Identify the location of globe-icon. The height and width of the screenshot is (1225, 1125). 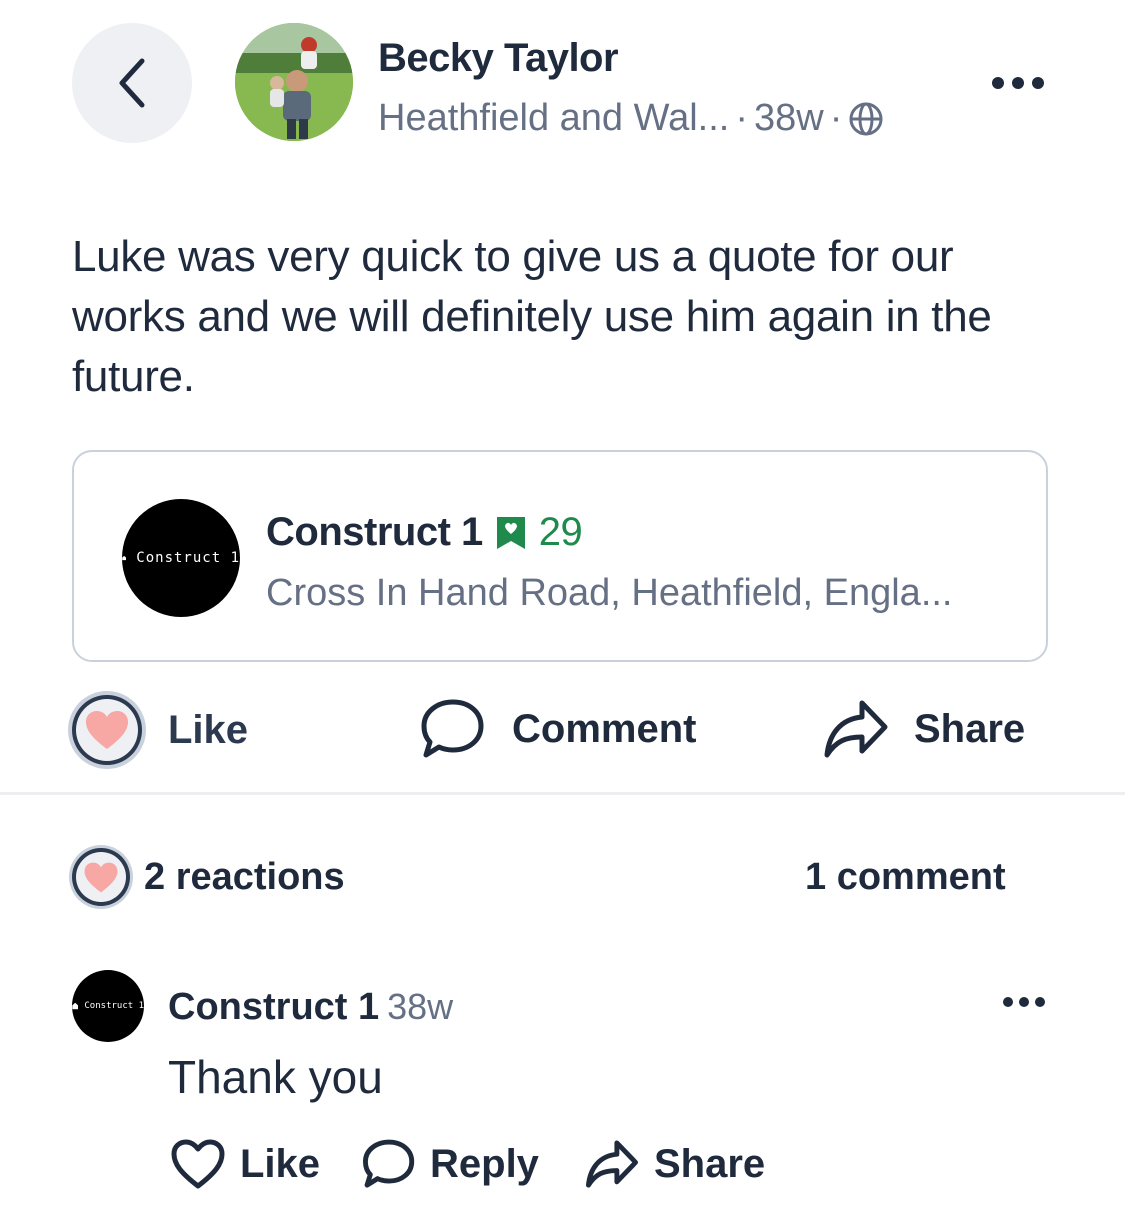
(866, 118).